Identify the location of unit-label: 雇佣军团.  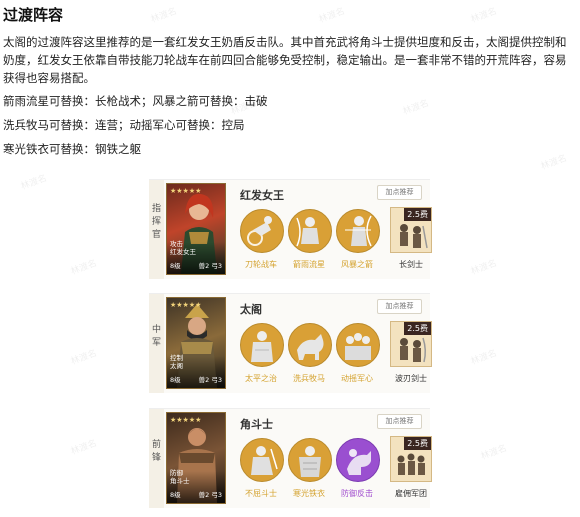
(411, 493).